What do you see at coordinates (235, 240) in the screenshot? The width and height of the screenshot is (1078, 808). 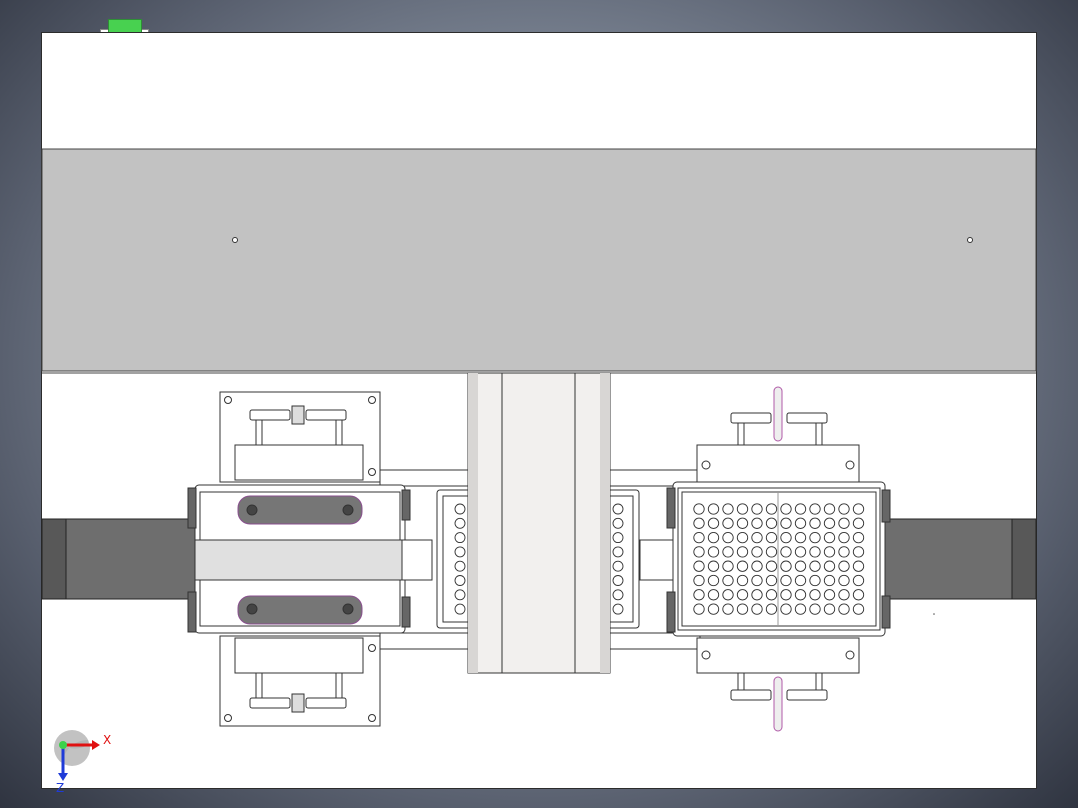 I see `mount-hole-left` at bounding box center [235, 240].